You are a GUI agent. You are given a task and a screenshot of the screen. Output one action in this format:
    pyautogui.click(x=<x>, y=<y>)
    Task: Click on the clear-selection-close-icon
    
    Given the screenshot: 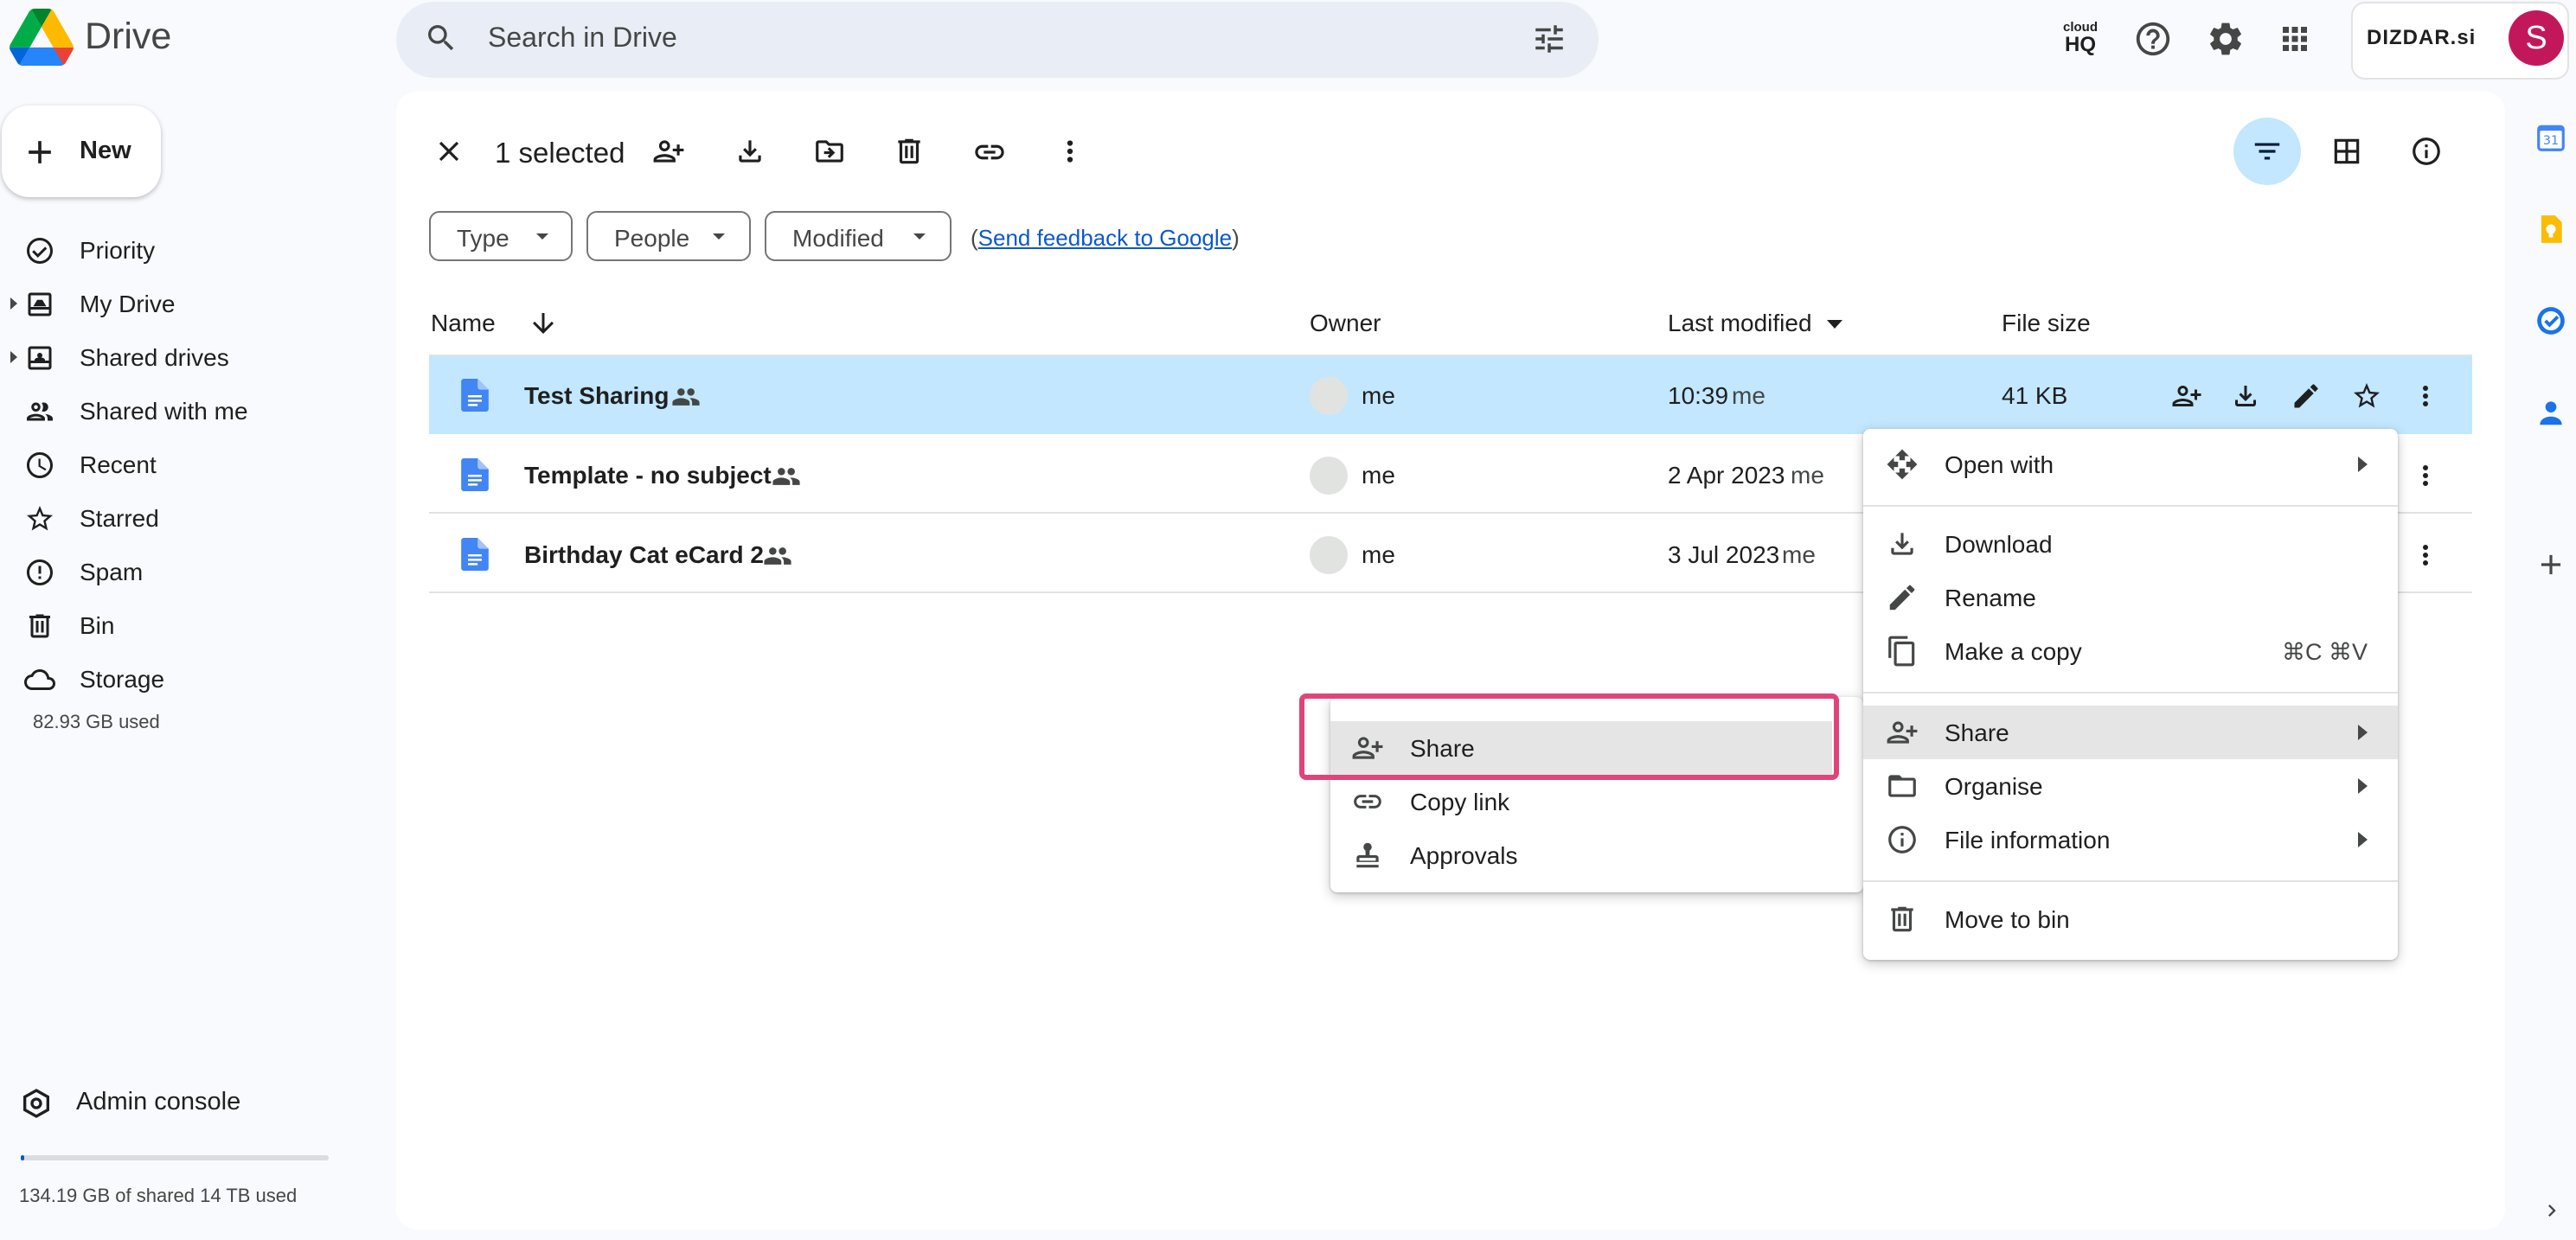 What is the action you would take?
    pyautogui.click(x=449, y=152)
    